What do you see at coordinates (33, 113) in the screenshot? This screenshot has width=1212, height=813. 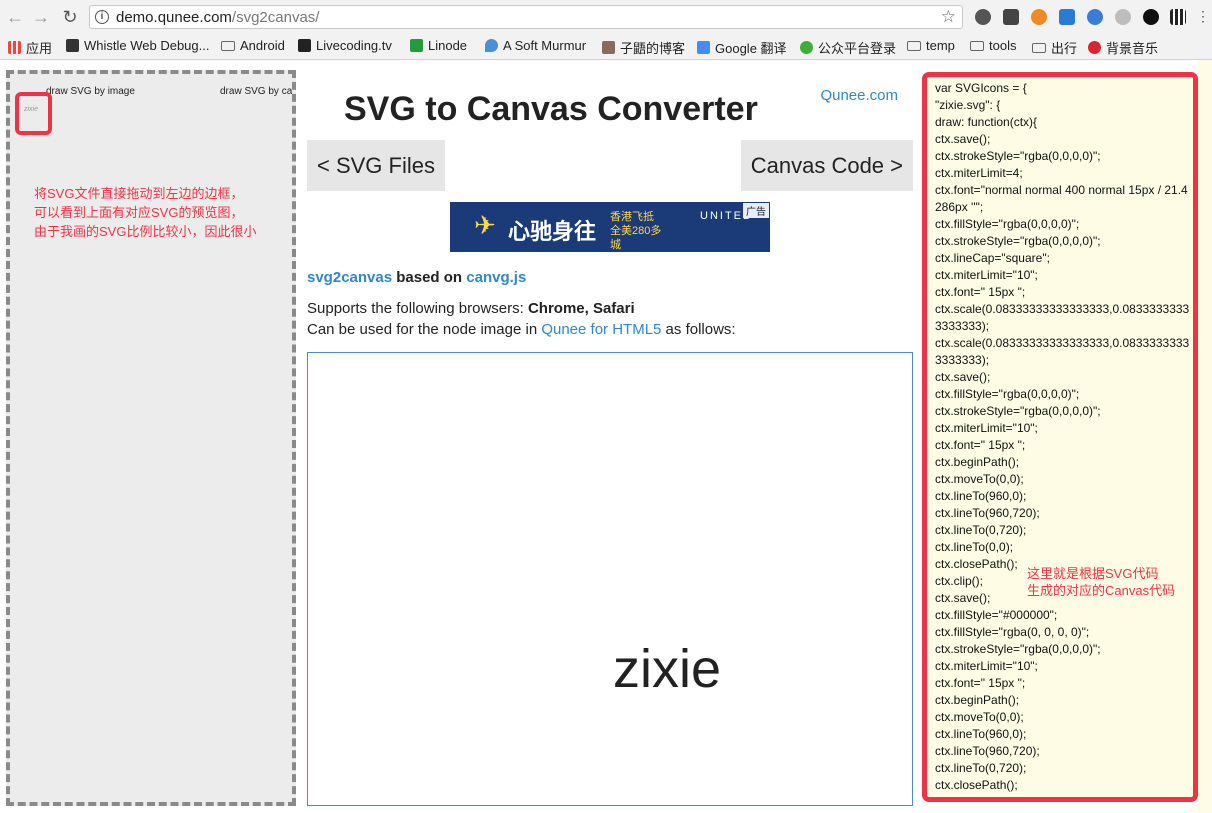 I see `svg-preview-highlight: zixie` at bounding box center [33, 113].